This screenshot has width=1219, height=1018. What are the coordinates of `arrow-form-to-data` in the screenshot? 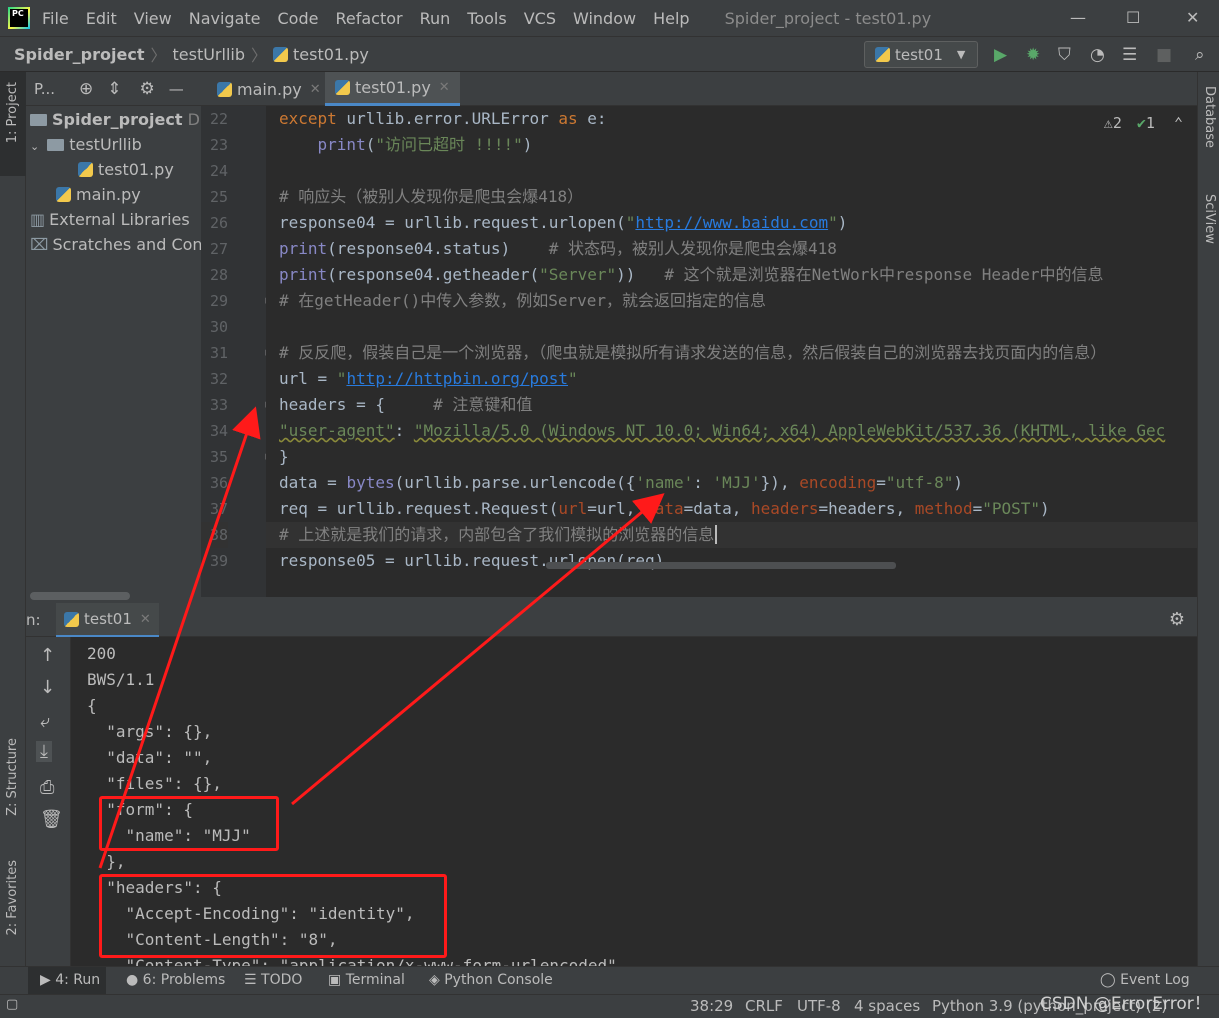 It's located at (478, 649).